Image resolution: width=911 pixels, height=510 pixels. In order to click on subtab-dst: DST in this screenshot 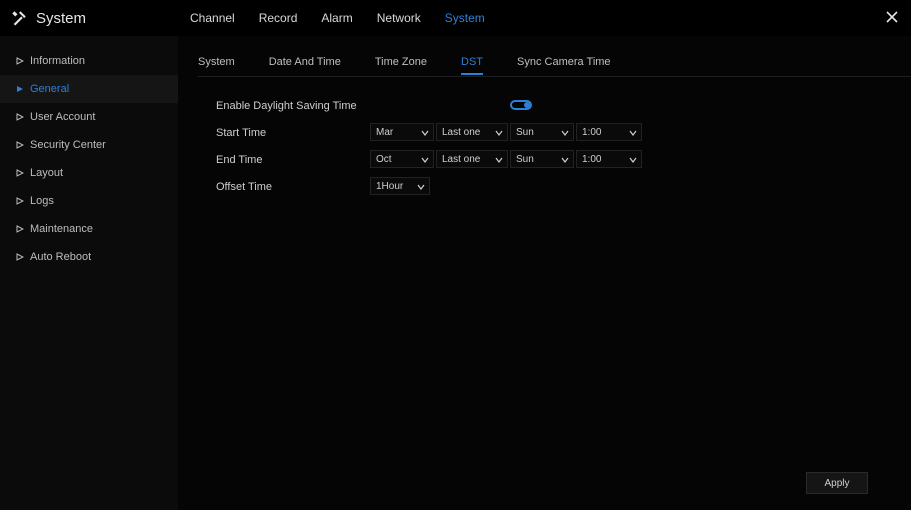, I will do `click(472, 65)`.